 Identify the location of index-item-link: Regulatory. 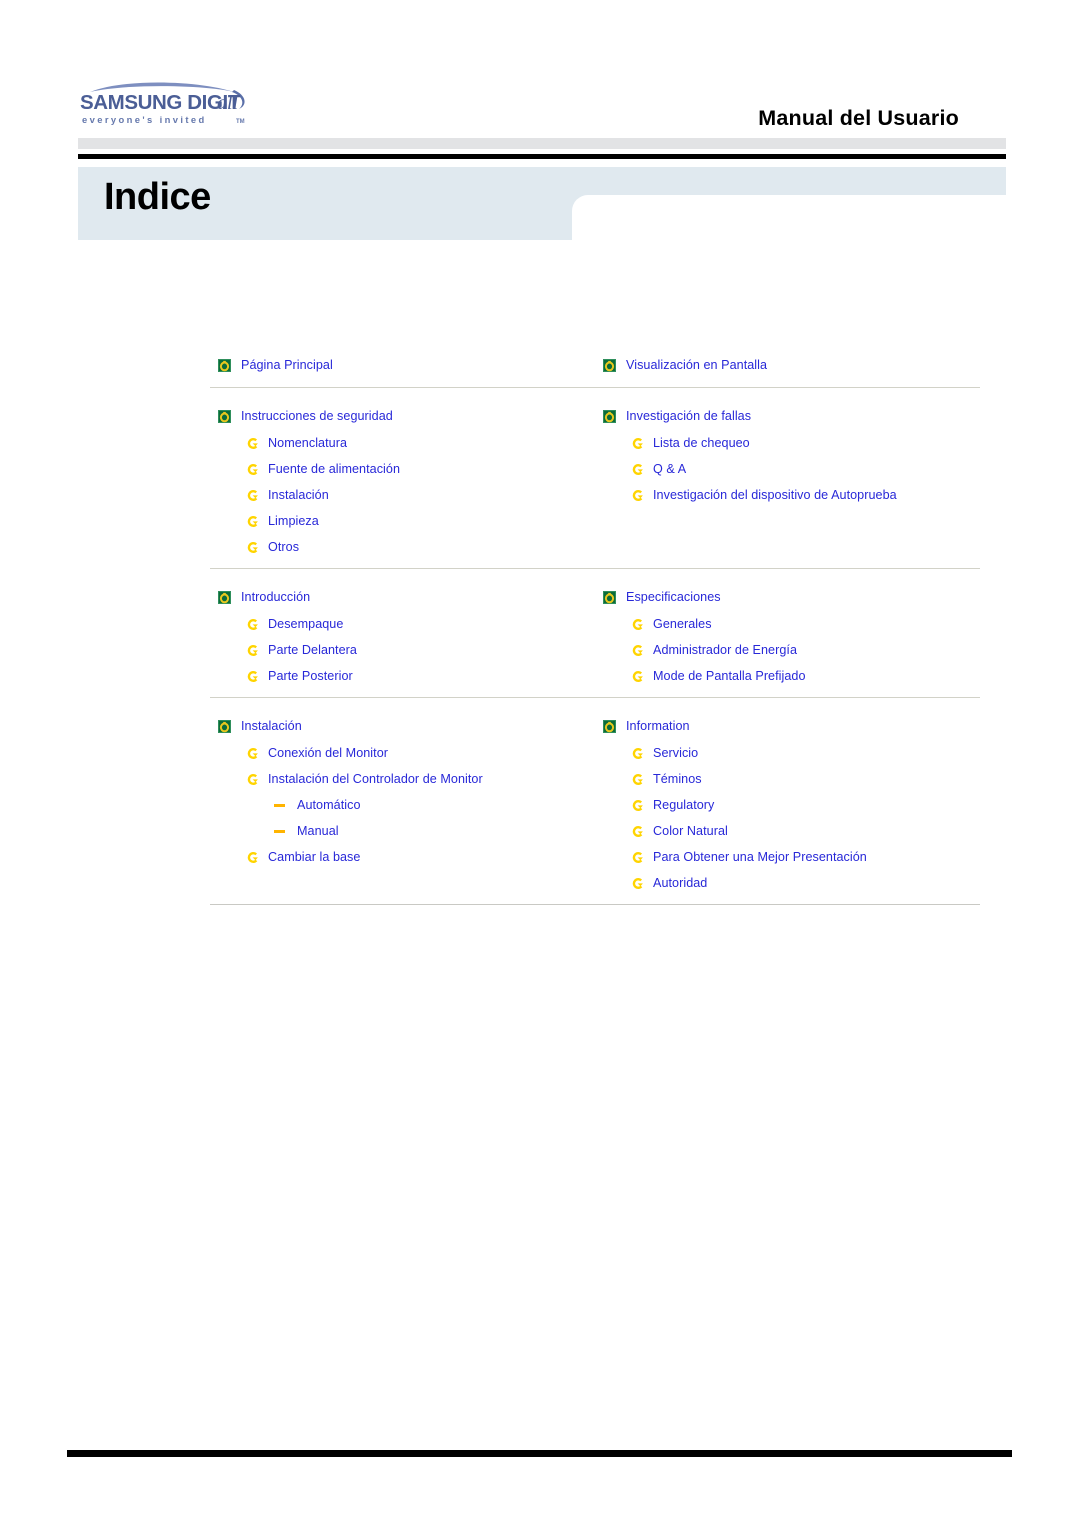
(787, 805).